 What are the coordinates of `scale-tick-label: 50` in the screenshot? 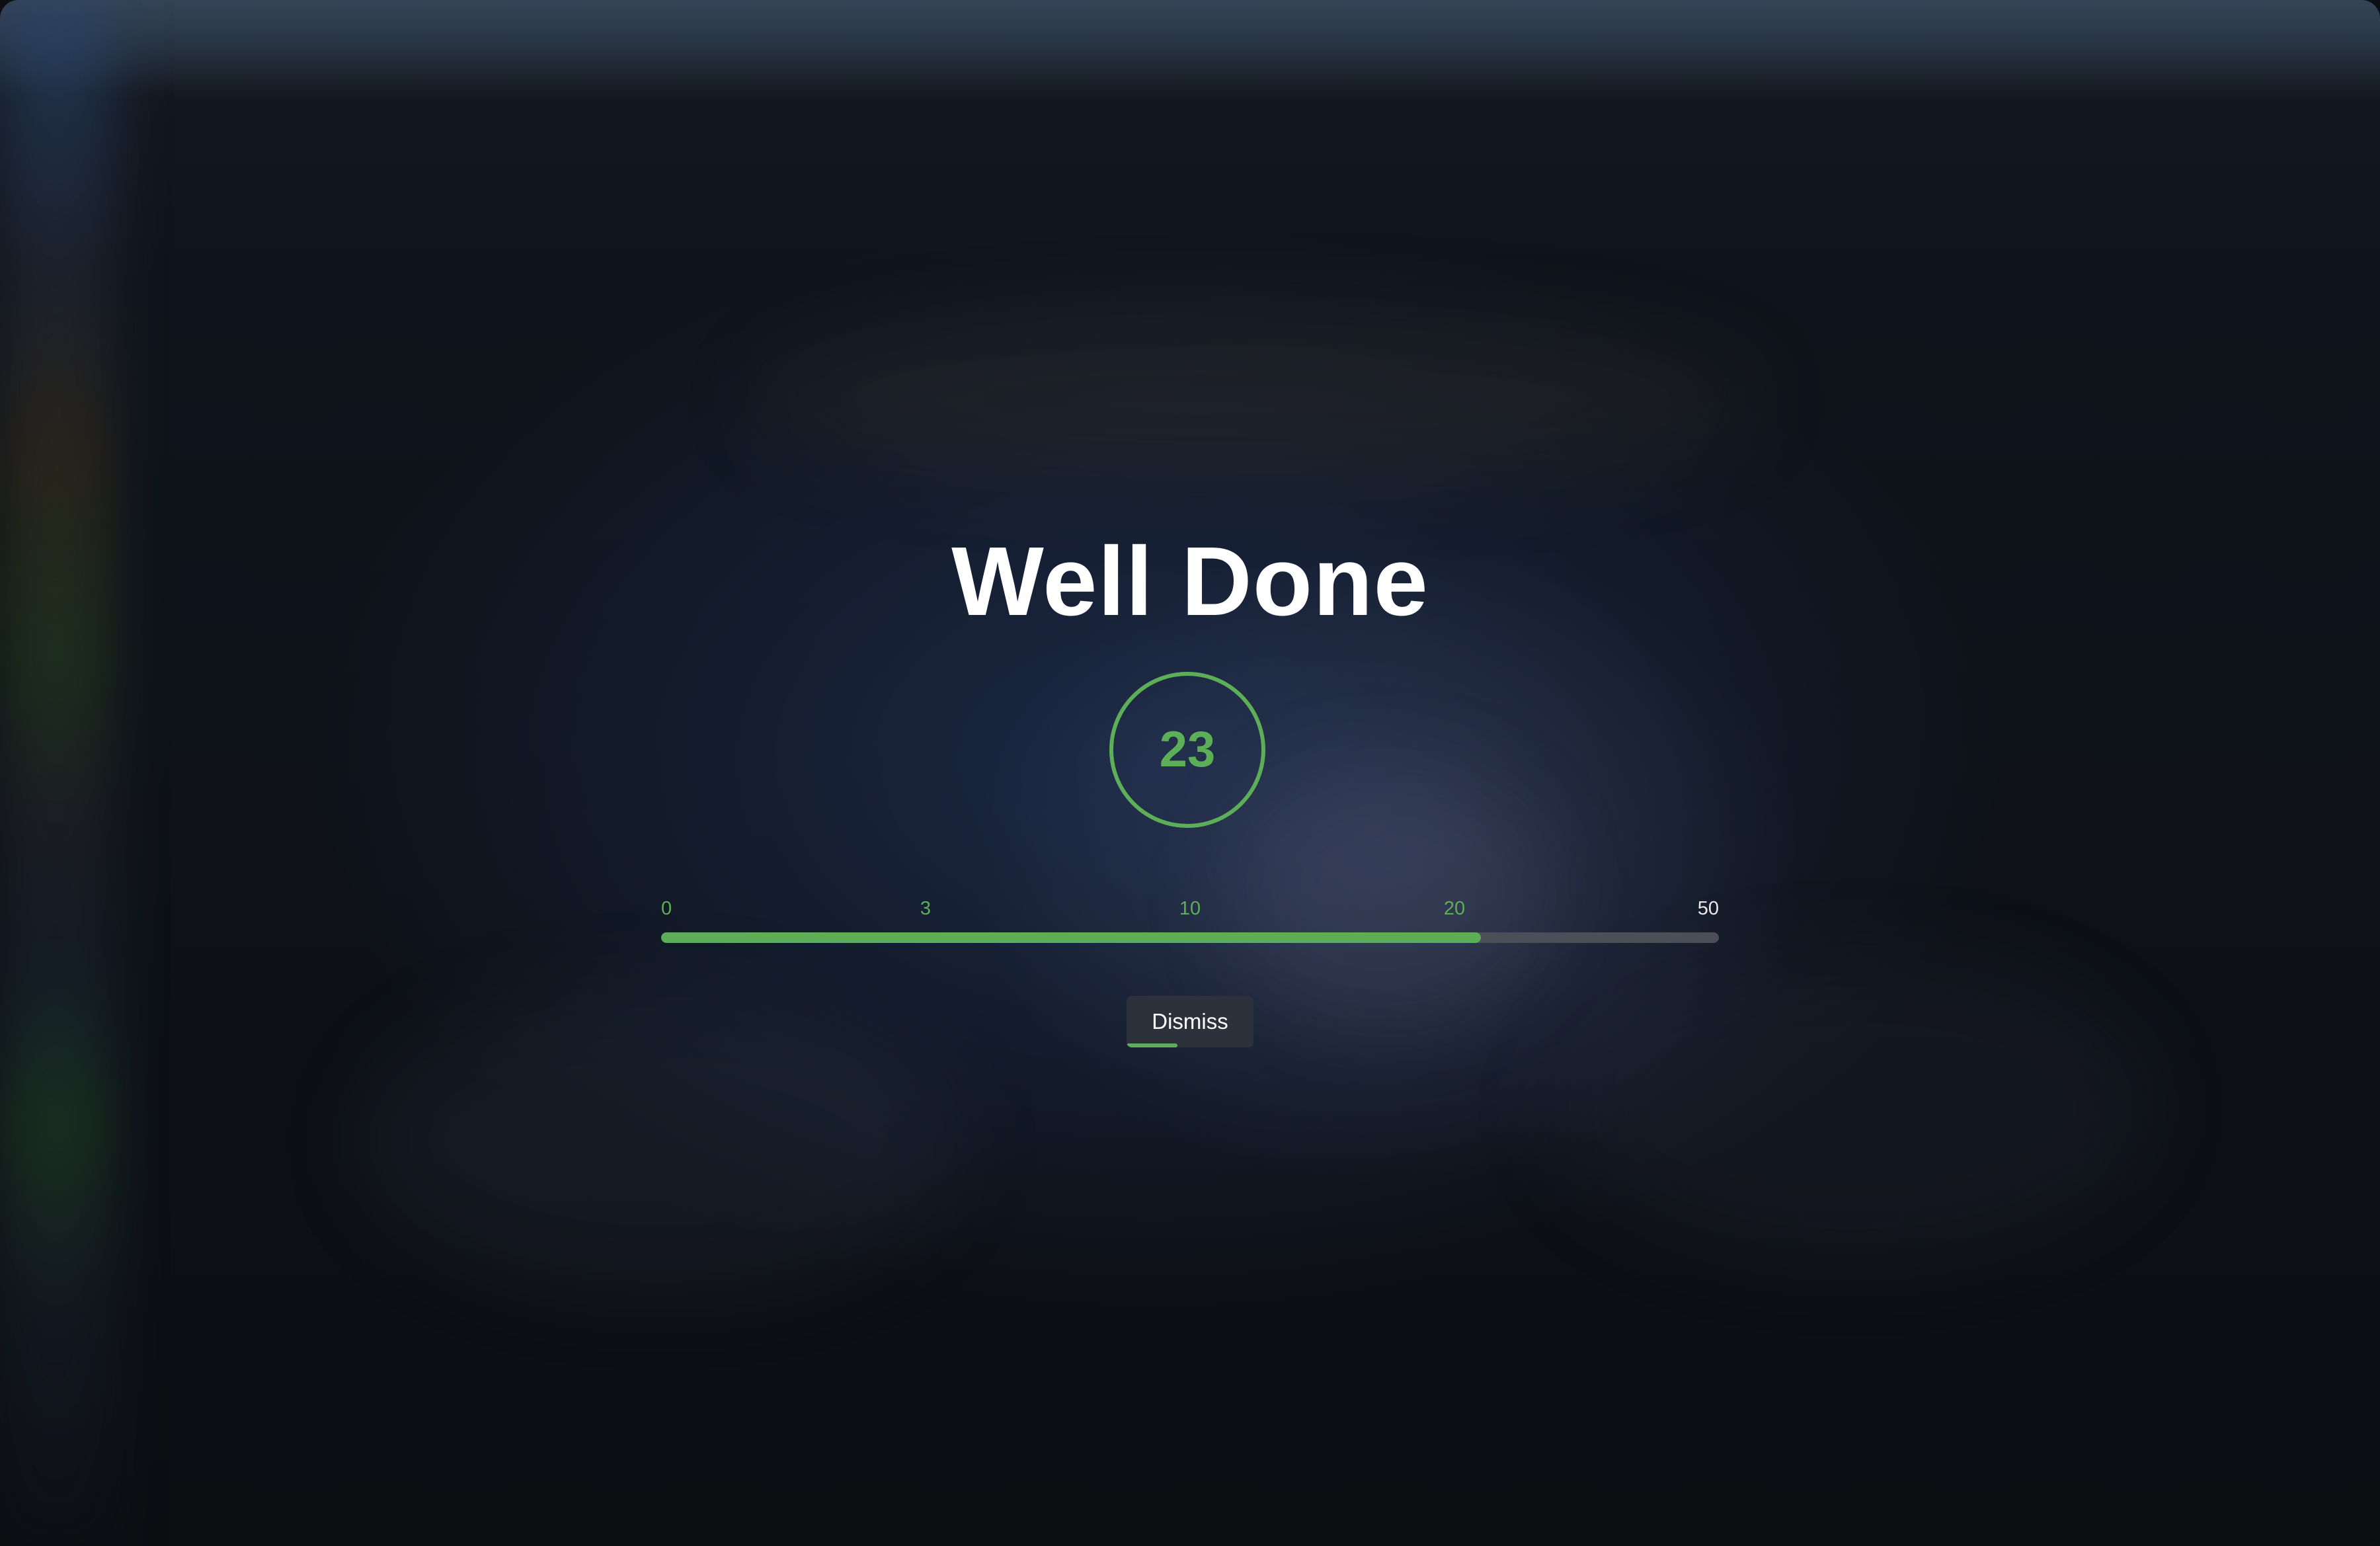 It's located at (1708, 908).